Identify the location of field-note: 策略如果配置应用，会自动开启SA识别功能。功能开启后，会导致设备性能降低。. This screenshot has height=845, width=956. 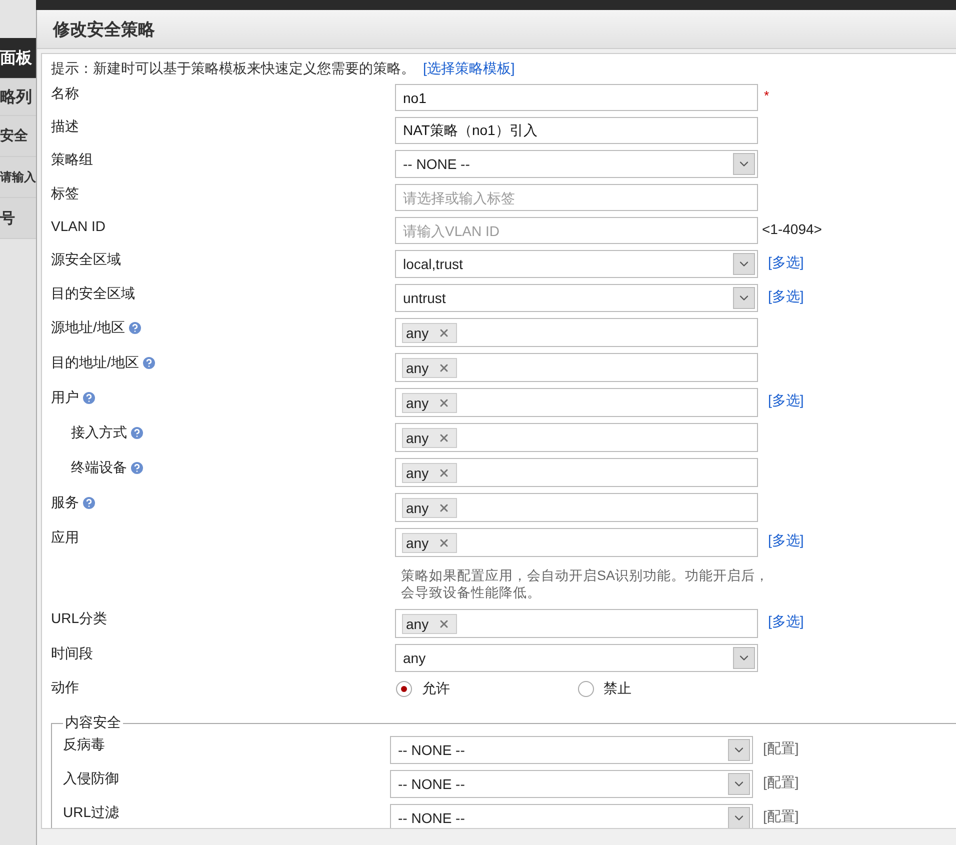
(585, 584).